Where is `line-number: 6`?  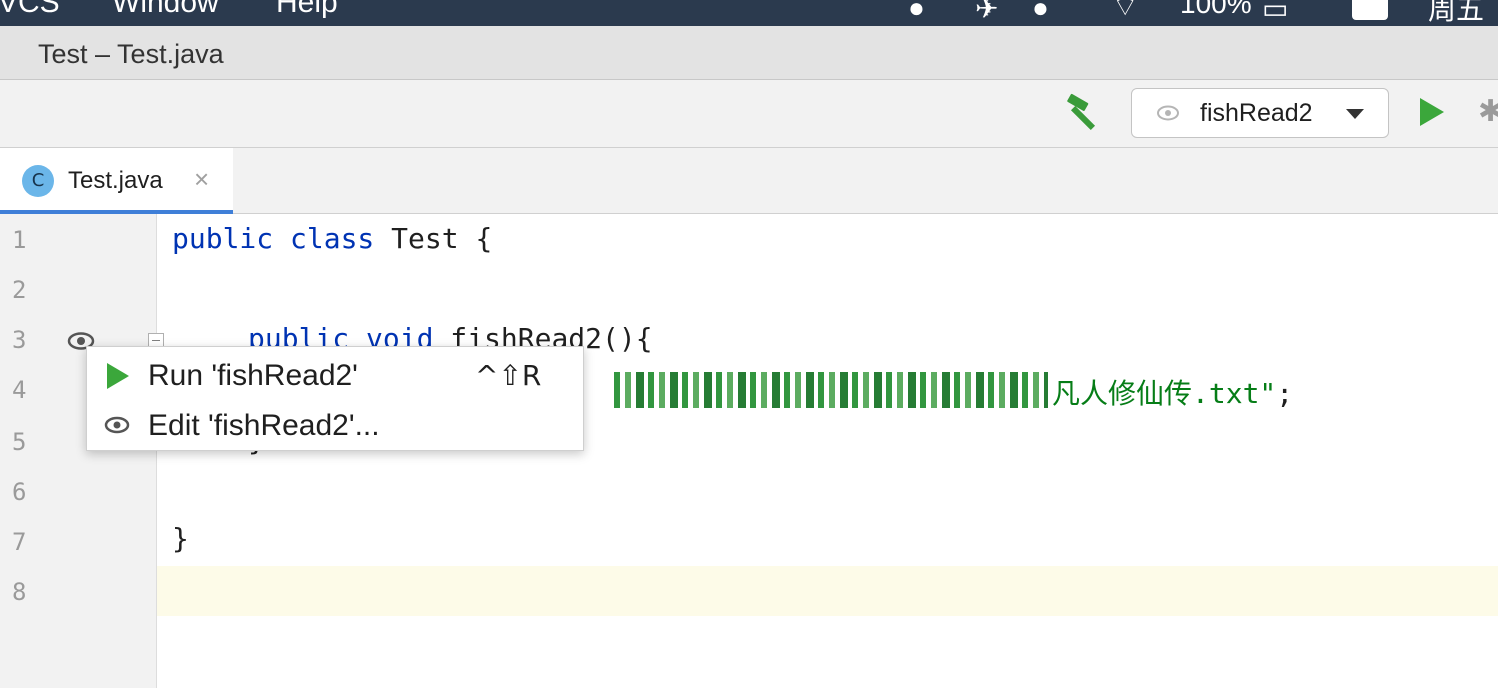 line-number: 6 is located at coordinates (19, 492).